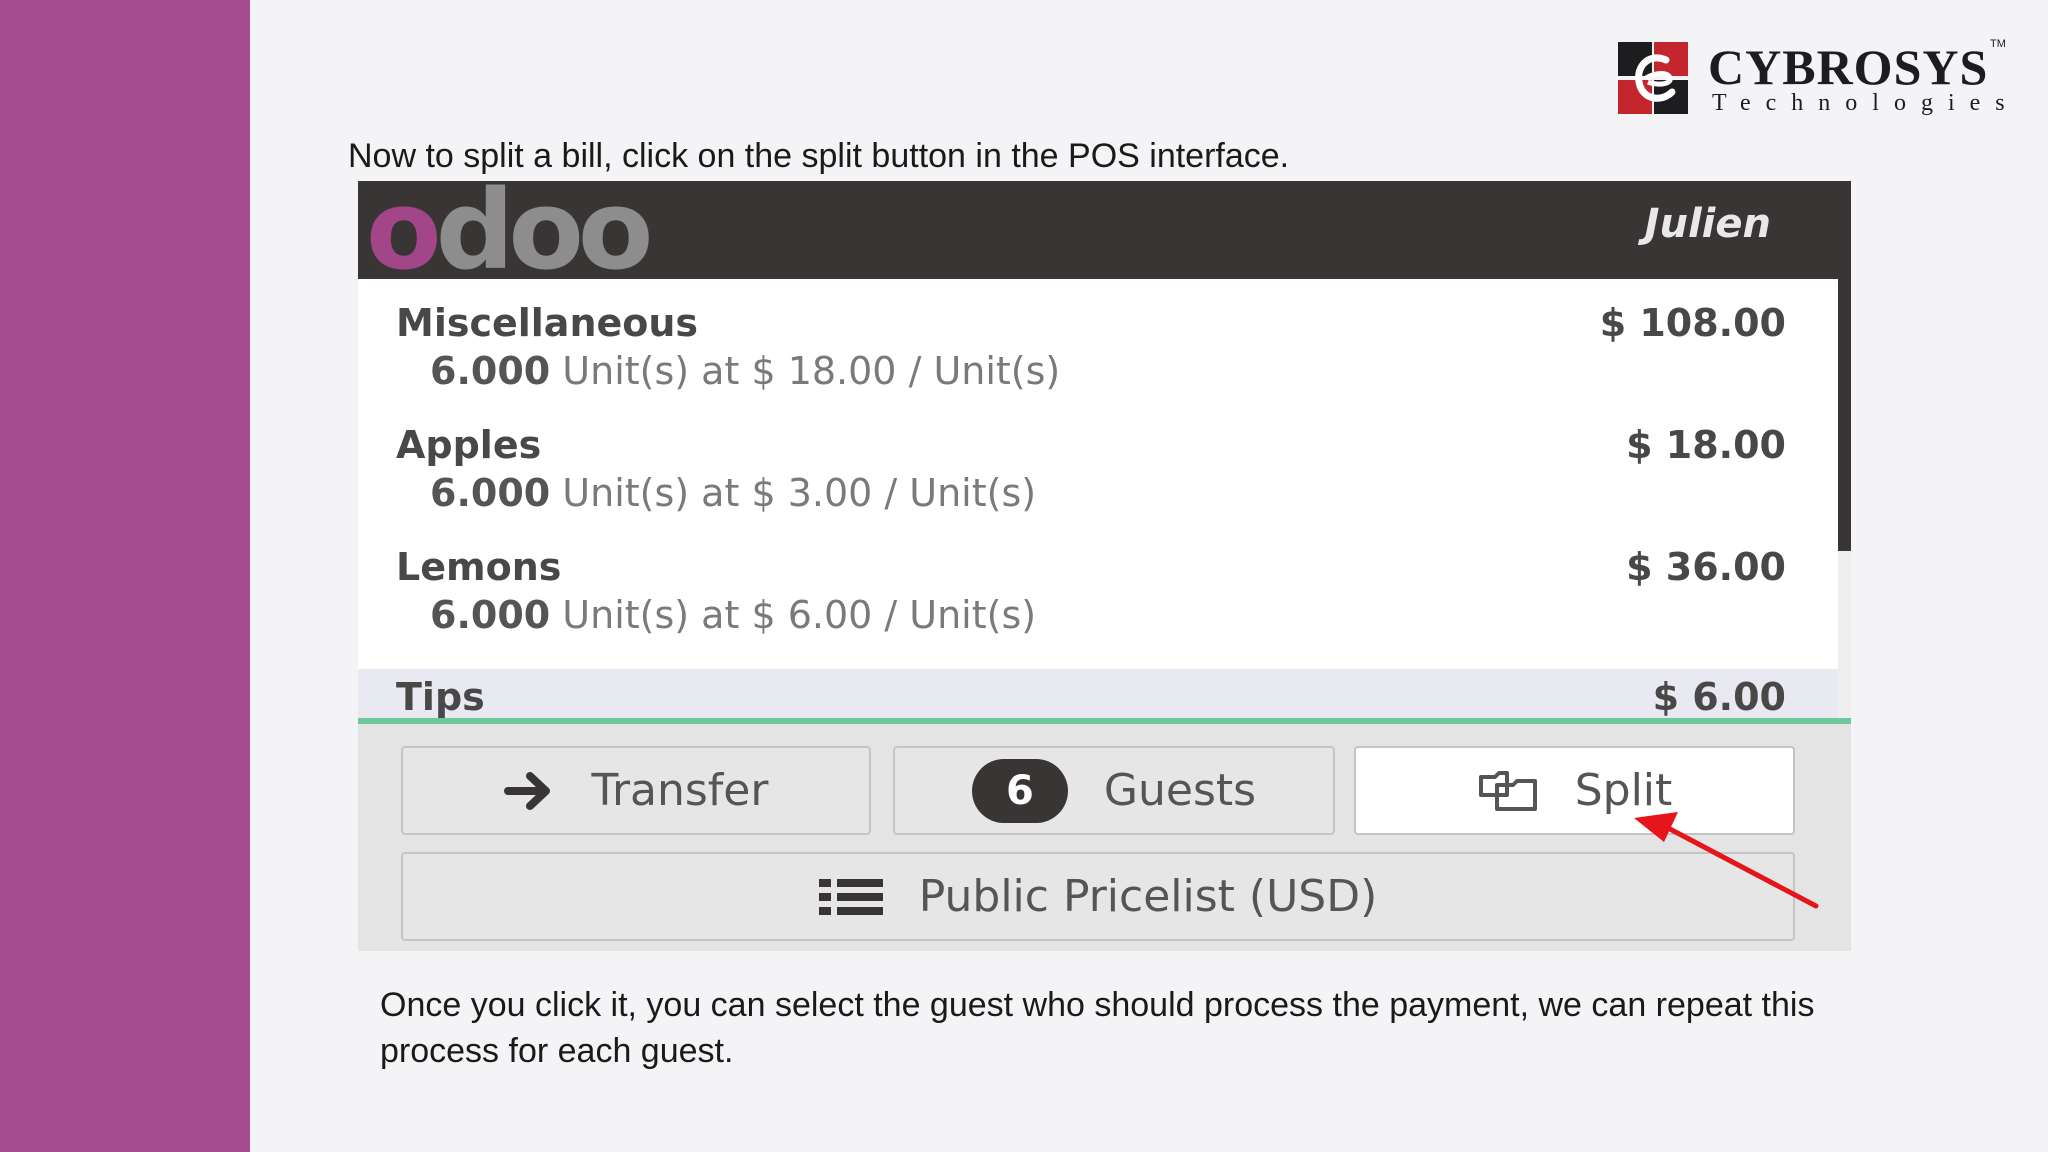 The image size is (2048, 1152). I want to click on transfer-label: Transfer, so click(680, 790).